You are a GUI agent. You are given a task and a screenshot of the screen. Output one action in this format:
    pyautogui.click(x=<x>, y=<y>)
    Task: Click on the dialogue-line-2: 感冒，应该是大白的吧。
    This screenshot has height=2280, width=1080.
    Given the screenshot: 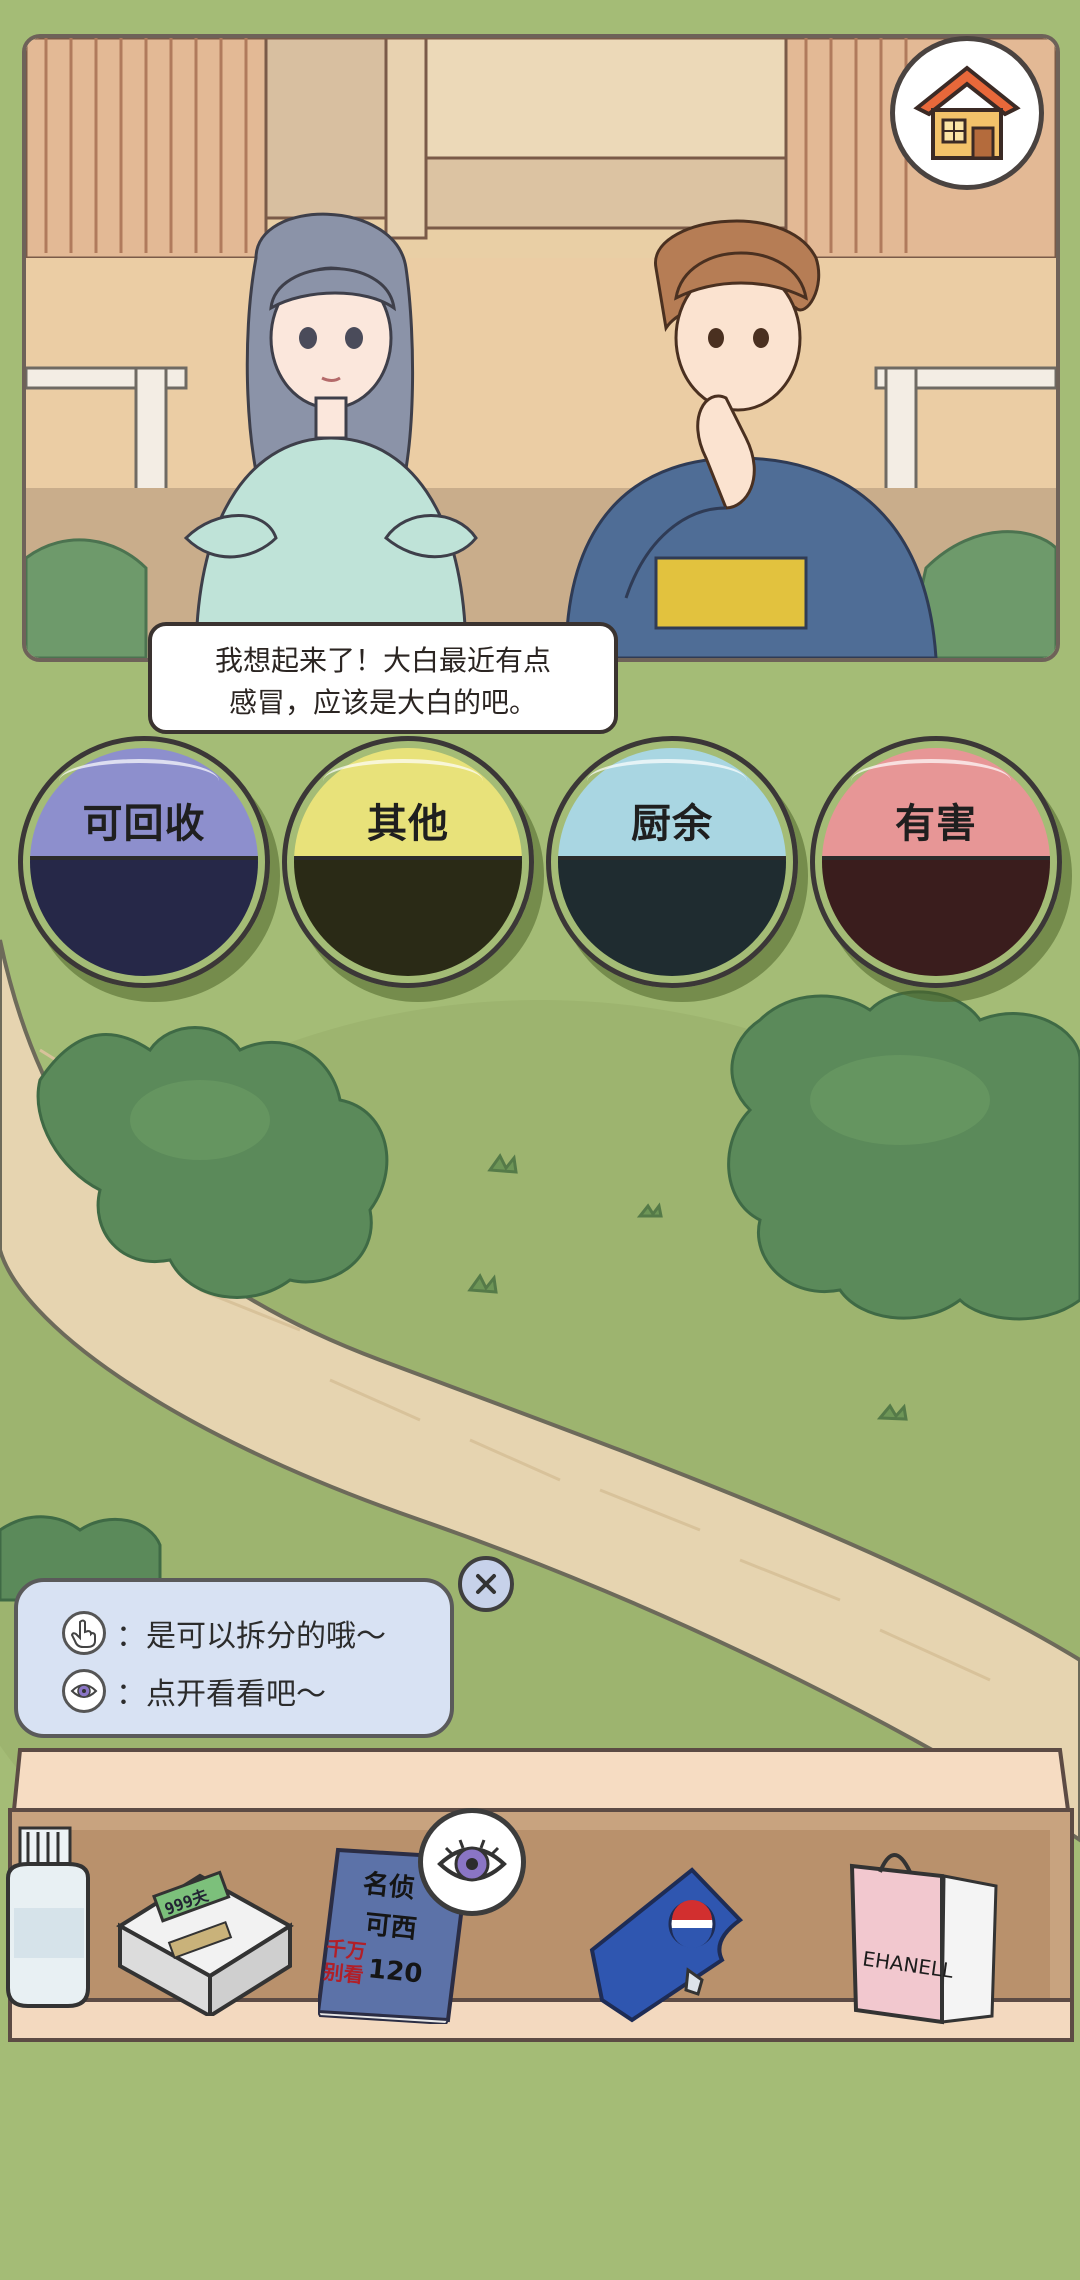 What is the action you would take?
    pyautogui.click(x=382, y=702)
    